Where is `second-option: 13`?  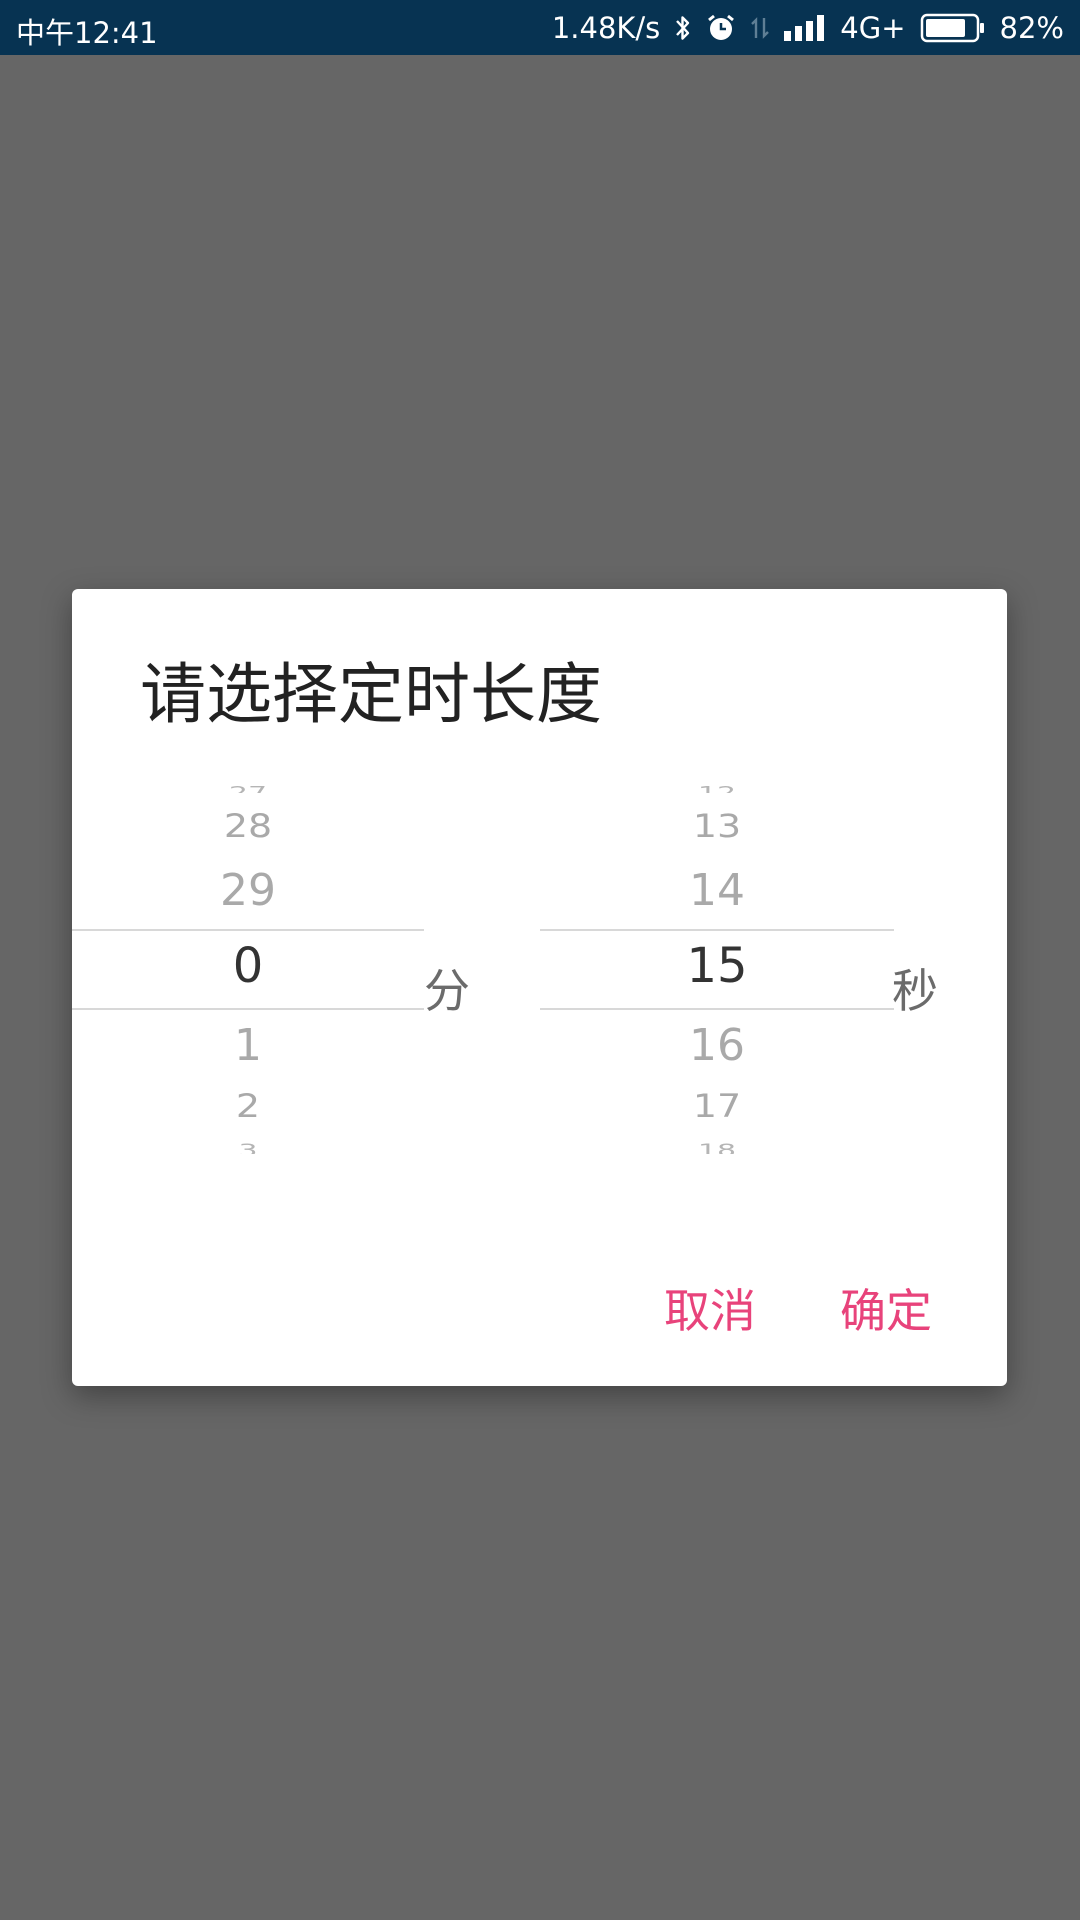
second-option: 13 is located at coordinates (717, 826).